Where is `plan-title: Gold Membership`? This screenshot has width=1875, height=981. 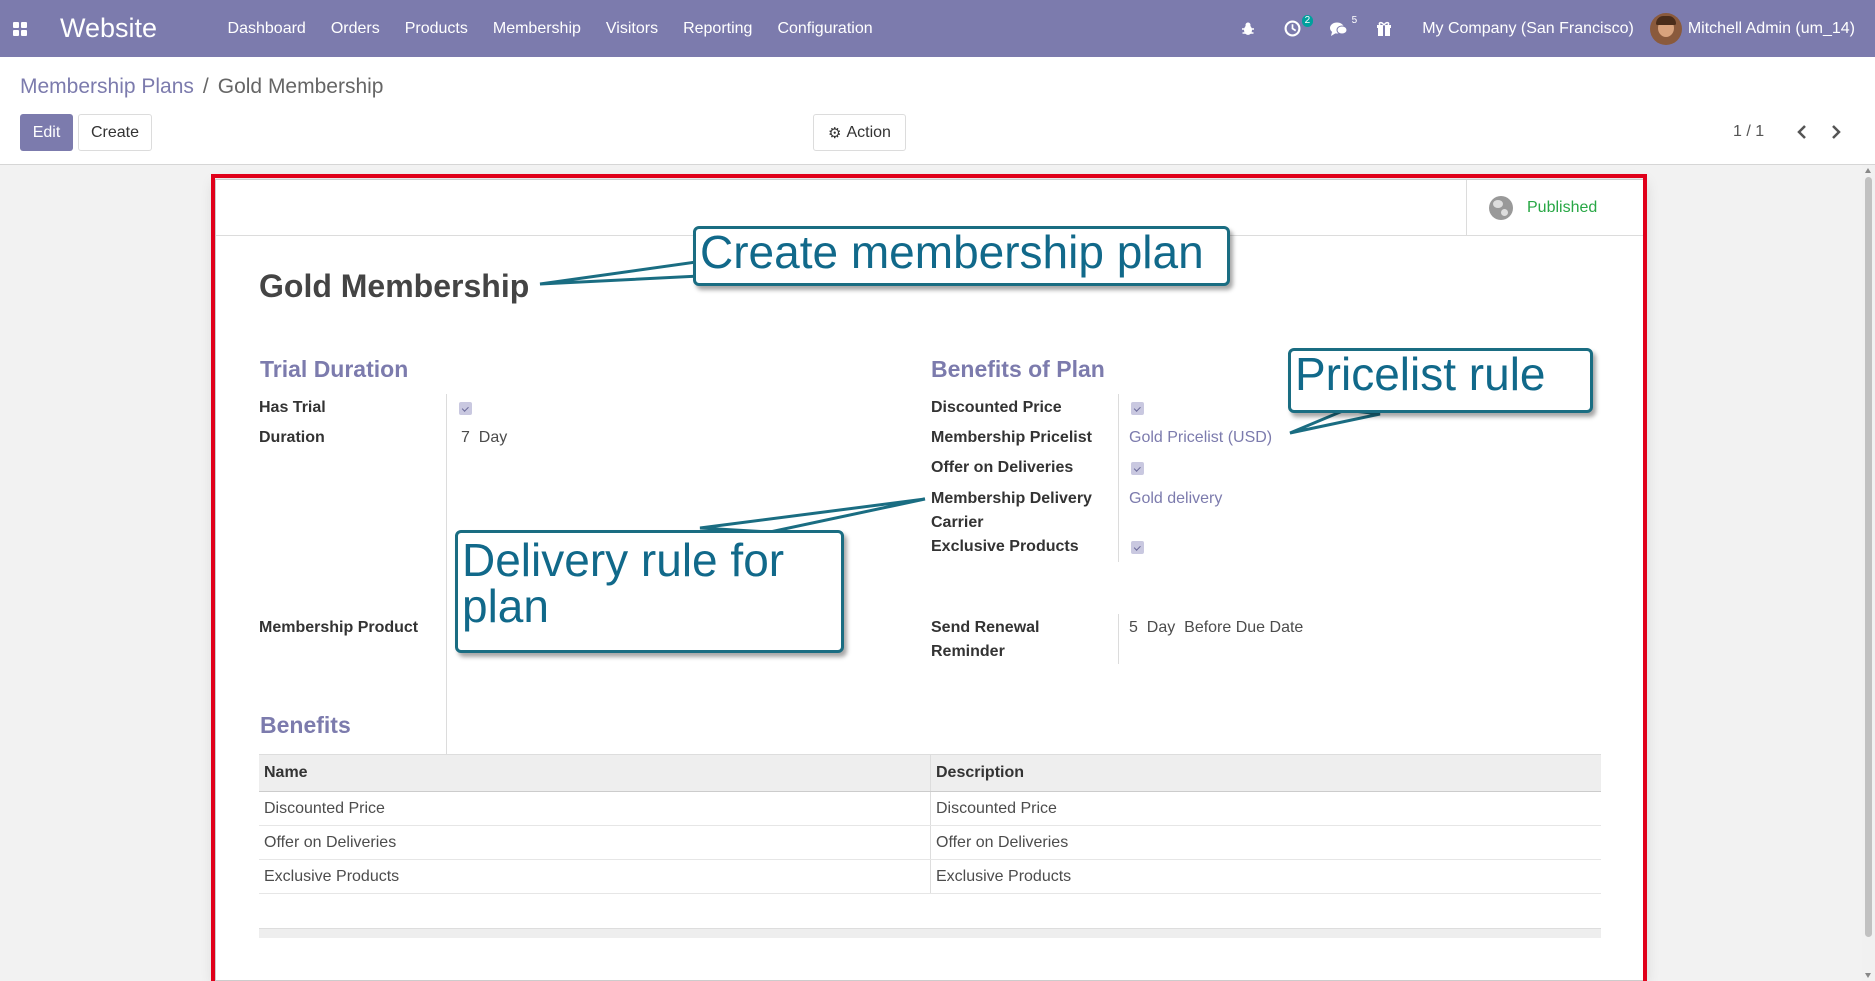 plan-title: Gold Membership is located at coordinates (394, 286).